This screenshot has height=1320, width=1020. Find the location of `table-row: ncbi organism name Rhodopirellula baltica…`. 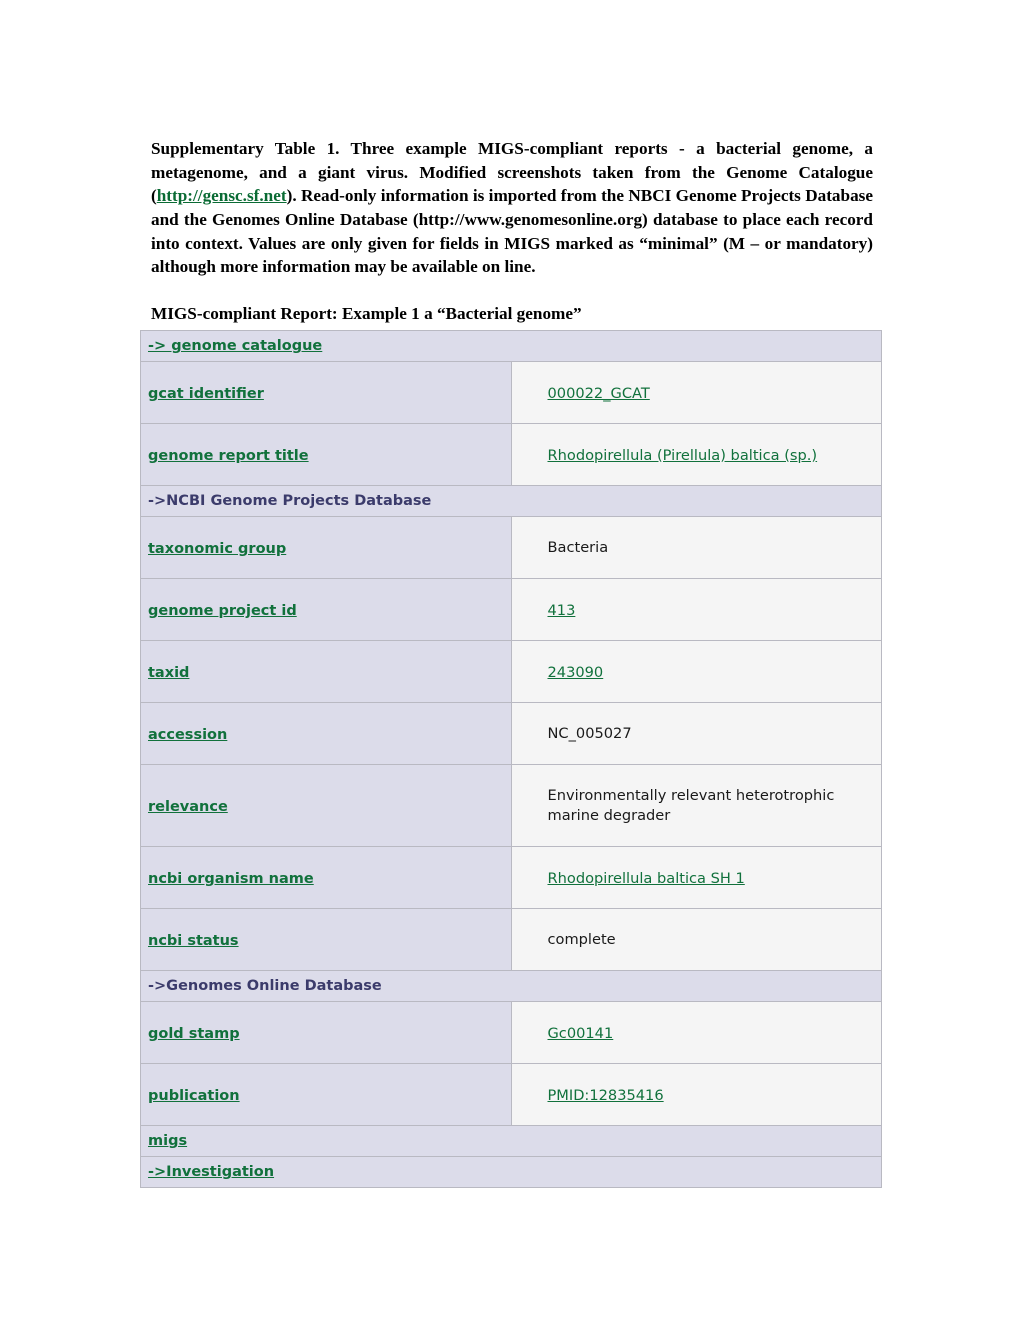

table-row: ncbi organism name Rhodopirellula baltica… is located at coordinates (511, 877).